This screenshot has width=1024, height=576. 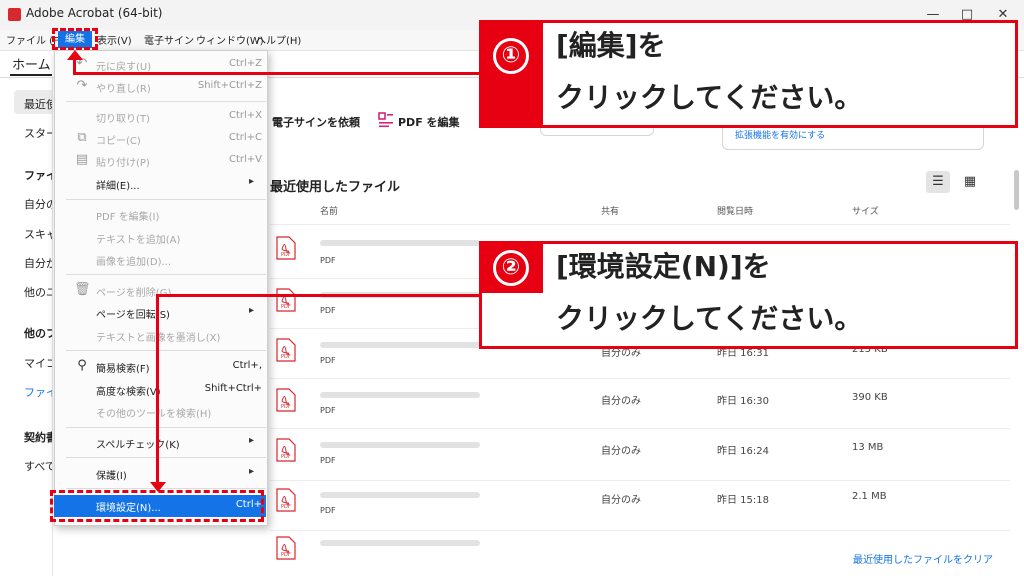 I want to click on menu-view: 表示(V), so click(x=114, y=39).